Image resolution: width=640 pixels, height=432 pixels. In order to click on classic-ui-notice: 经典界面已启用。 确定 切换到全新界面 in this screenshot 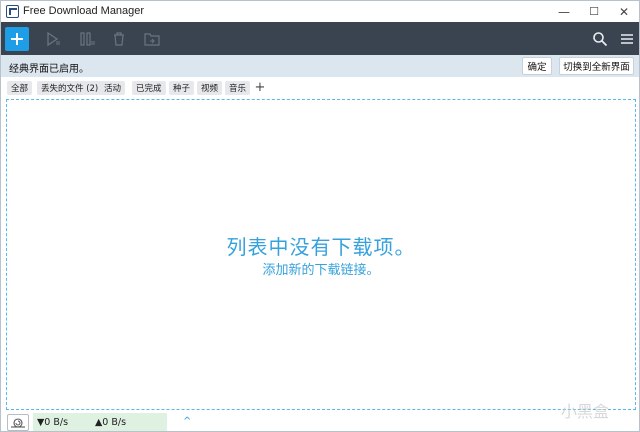, I will do `click(320, 66)`.